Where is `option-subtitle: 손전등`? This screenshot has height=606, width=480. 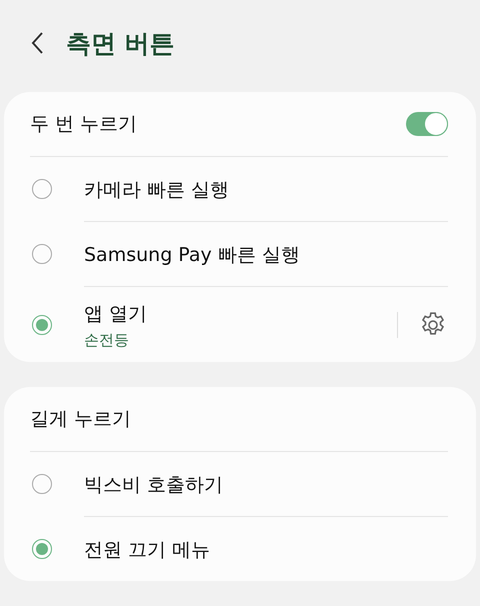
option-subtitle: 손전등 is located at coordinates (107, 340).